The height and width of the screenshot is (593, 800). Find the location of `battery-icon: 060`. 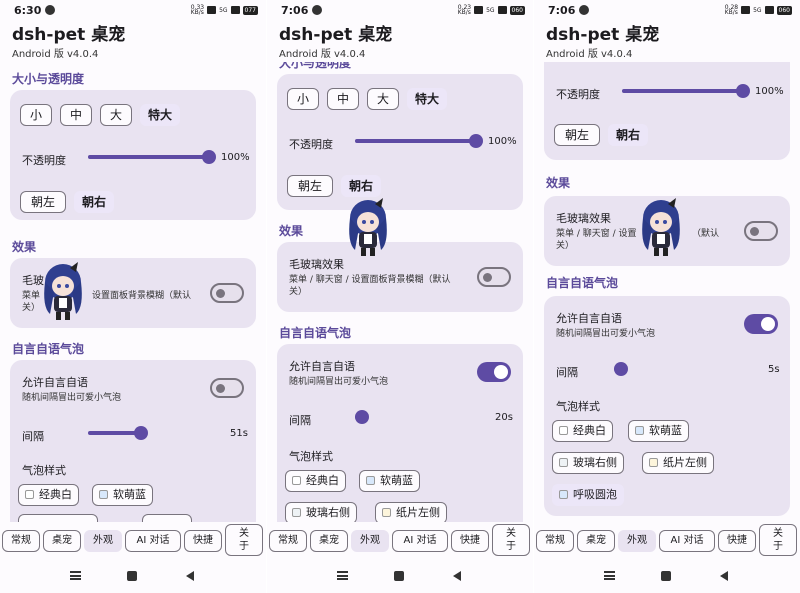

battery-icon: 060 is located at coordinates (784, 10).